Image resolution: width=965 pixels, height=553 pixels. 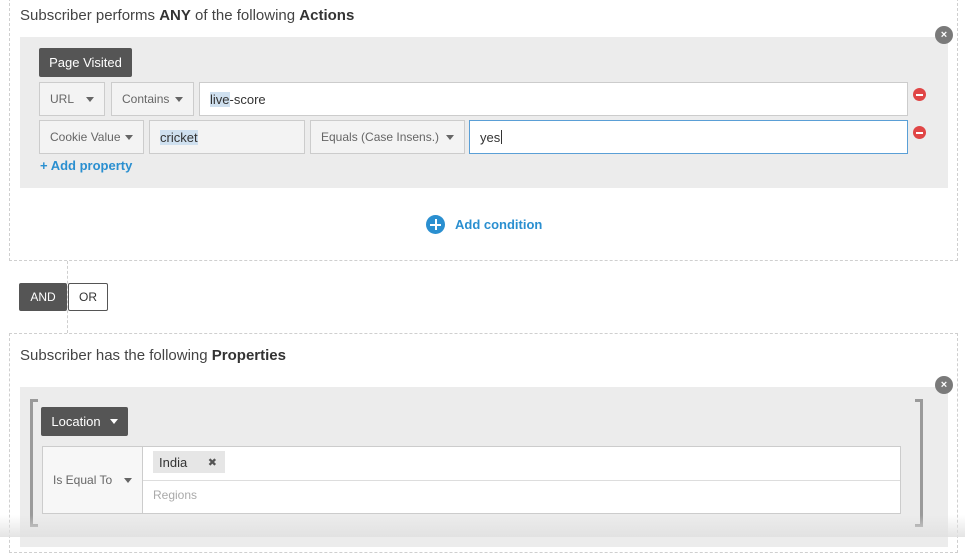 I want to click on add-condition-button: Add condition, so click(x=484, y=224).